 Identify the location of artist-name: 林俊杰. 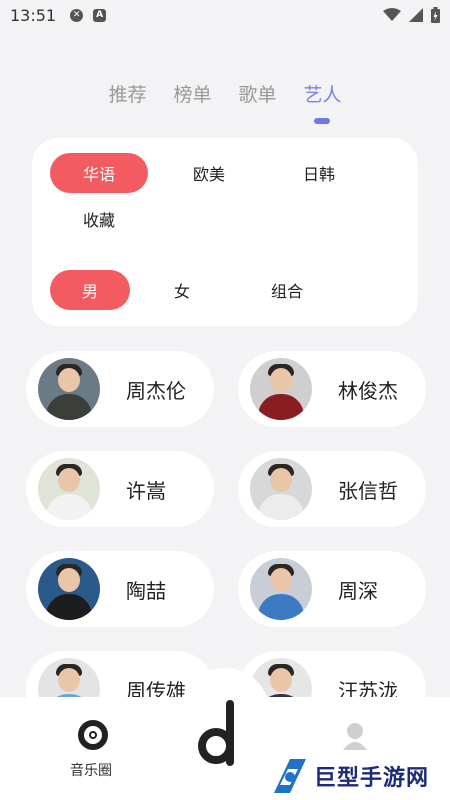
(368, 390).